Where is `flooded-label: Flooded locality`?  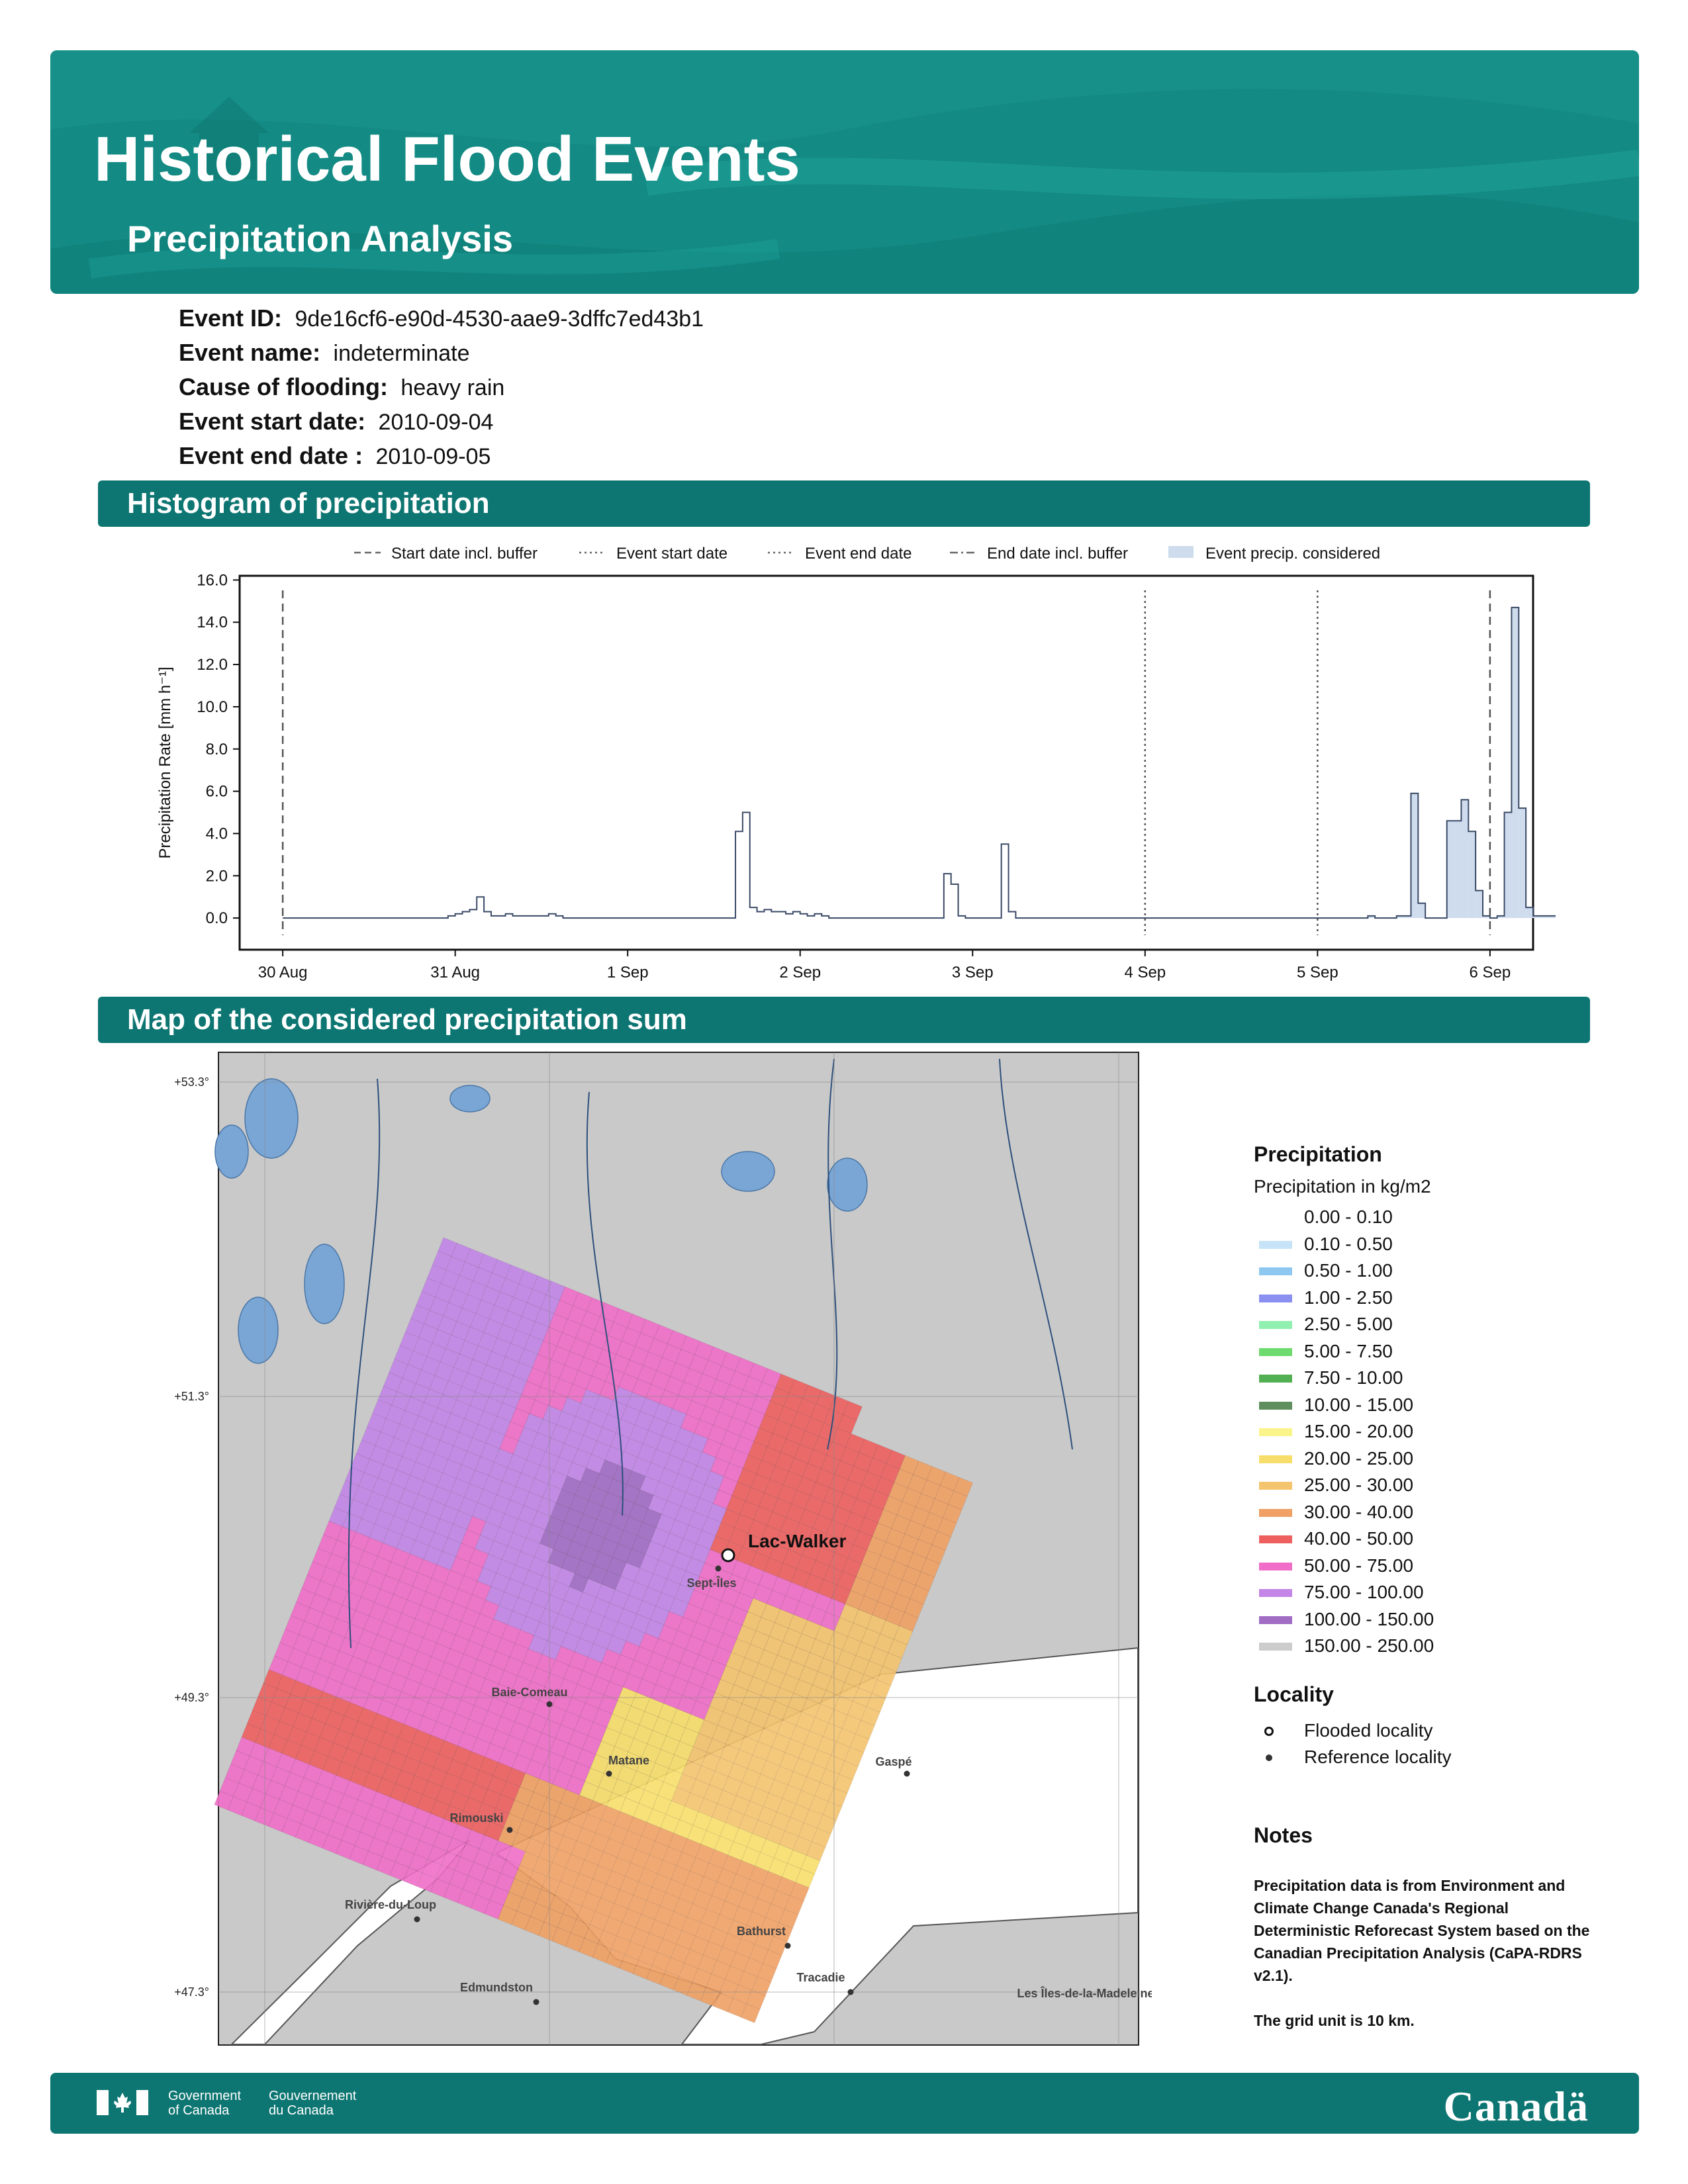
flooded-label: Flooded locality is located at coordinates (1368, 1730).